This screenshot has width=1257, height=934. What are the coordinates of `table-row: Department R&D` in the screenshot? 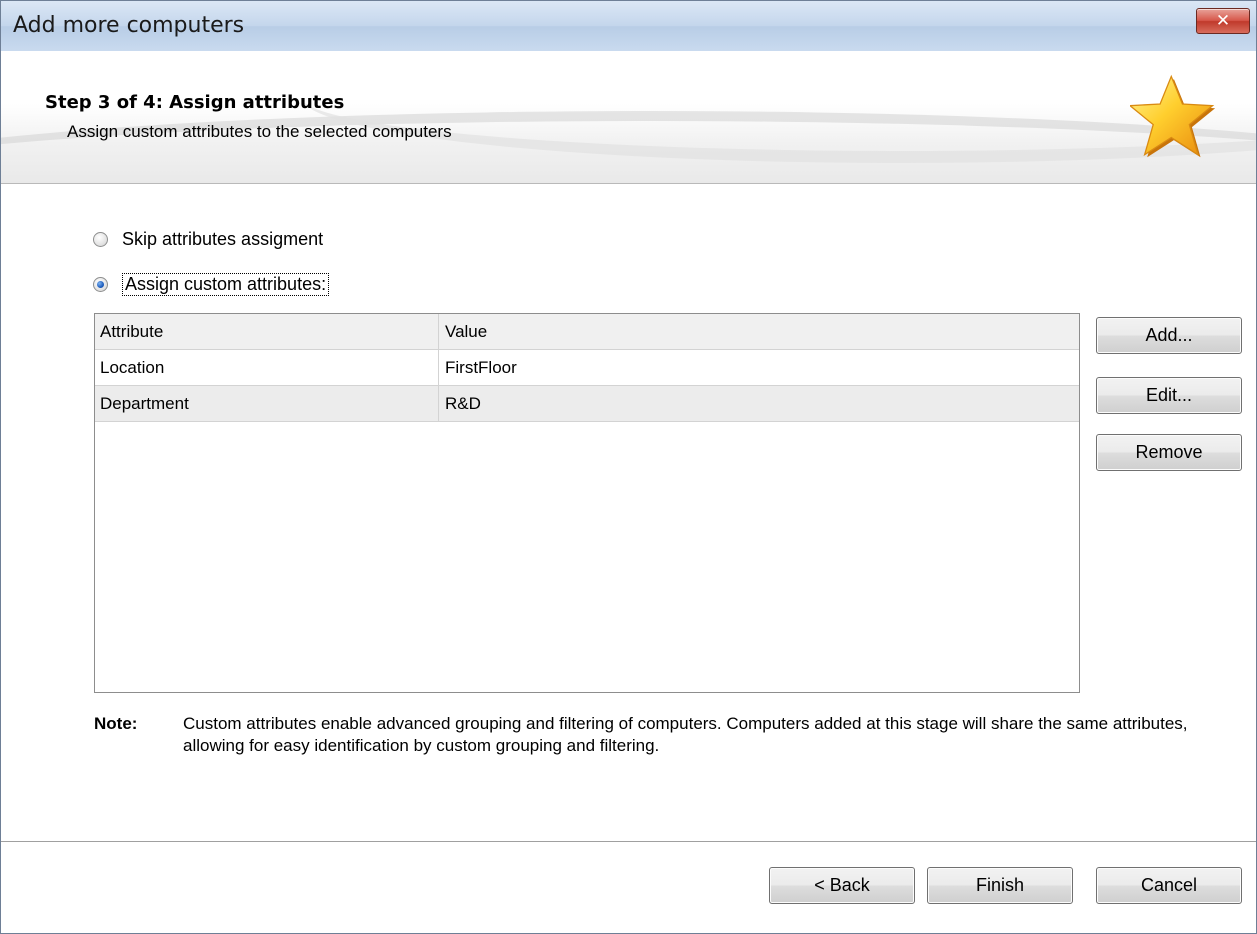 It's located at (587, 404).